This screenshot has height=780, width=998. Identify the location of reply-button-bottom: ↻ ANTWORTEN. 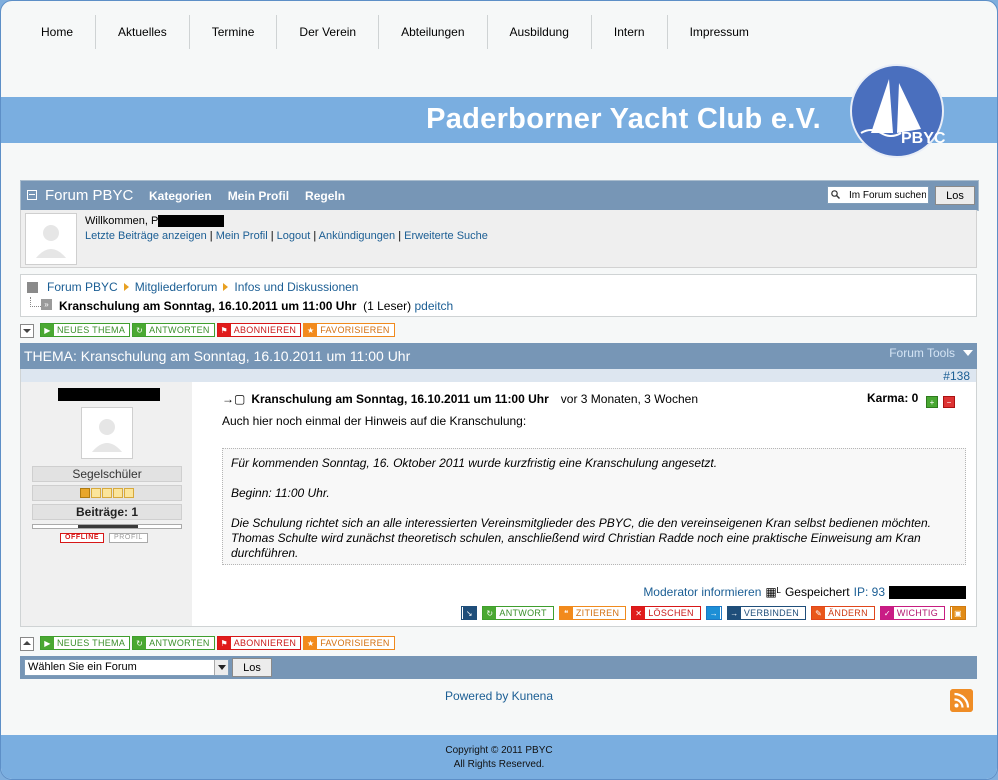
(173, 643).